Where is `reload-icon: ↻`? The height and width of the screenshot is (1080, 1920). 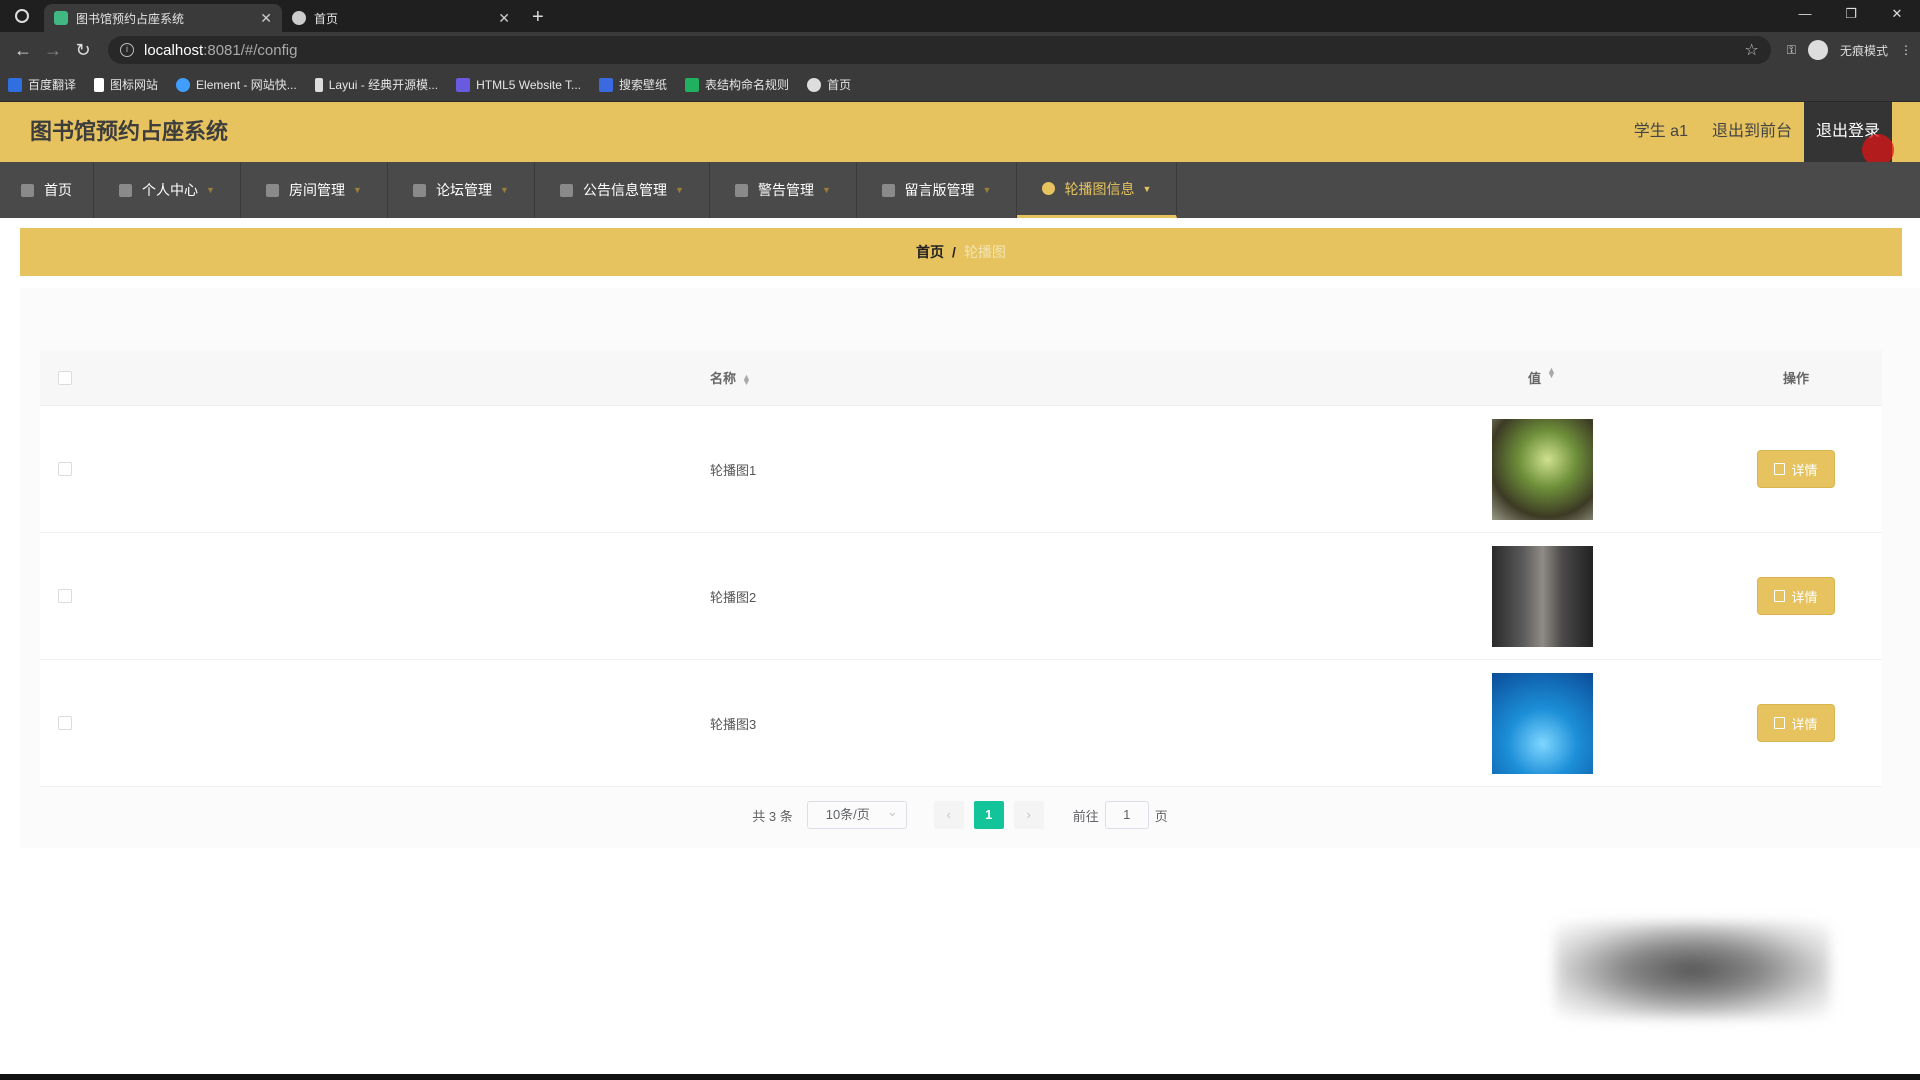
reload-icon: ↻ is located at coordinates (83, 50).